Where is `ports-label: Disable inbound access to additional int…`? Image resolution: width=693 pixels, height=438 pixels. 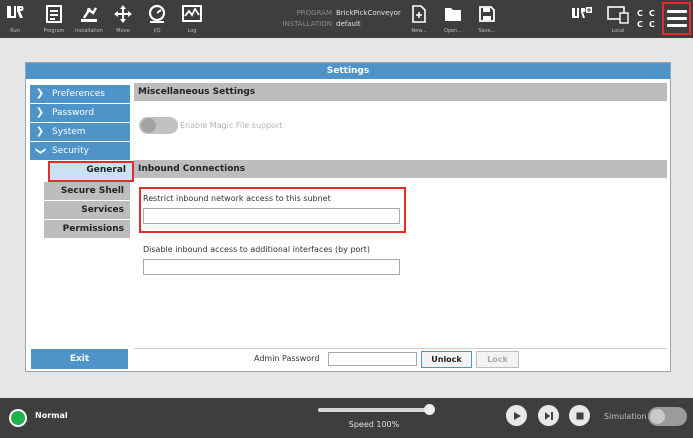
ports-label: Disable inbound access to additional int… is located at coordinates (256, 249).